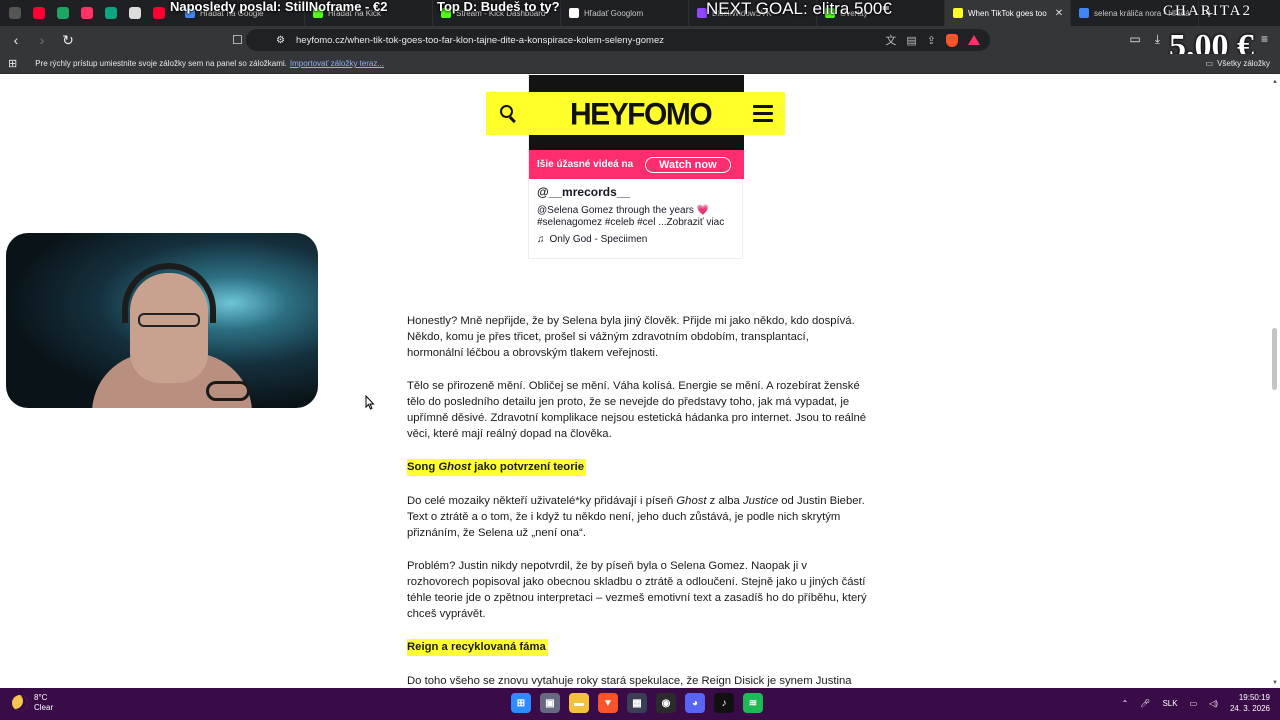 Image resolution: width=1280 pixels, height=720 pixels. Describe the element at coordinates (931, 40) in the screenshot. I see `share-icon: ⇪` at that location.